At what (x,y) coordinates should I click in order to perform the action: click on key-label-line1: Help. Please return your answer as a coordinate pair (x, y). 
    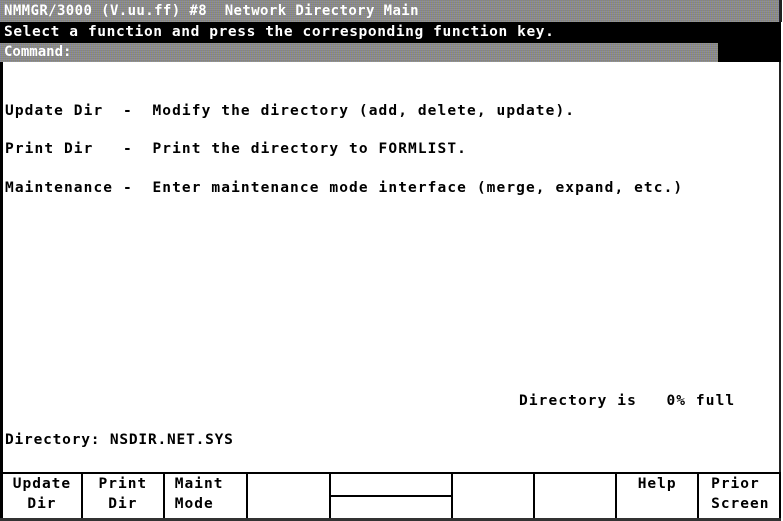
    Looking at the image, I should click on (657, 484).